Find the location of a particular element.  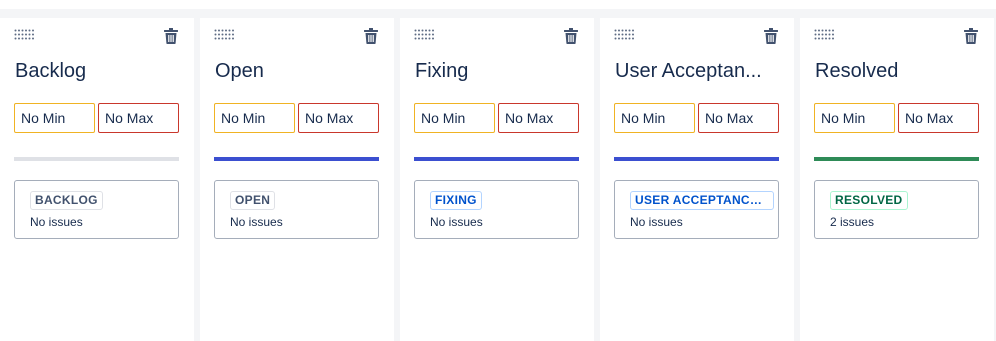

column-title: Resolved is located at coordinates (890, 71).